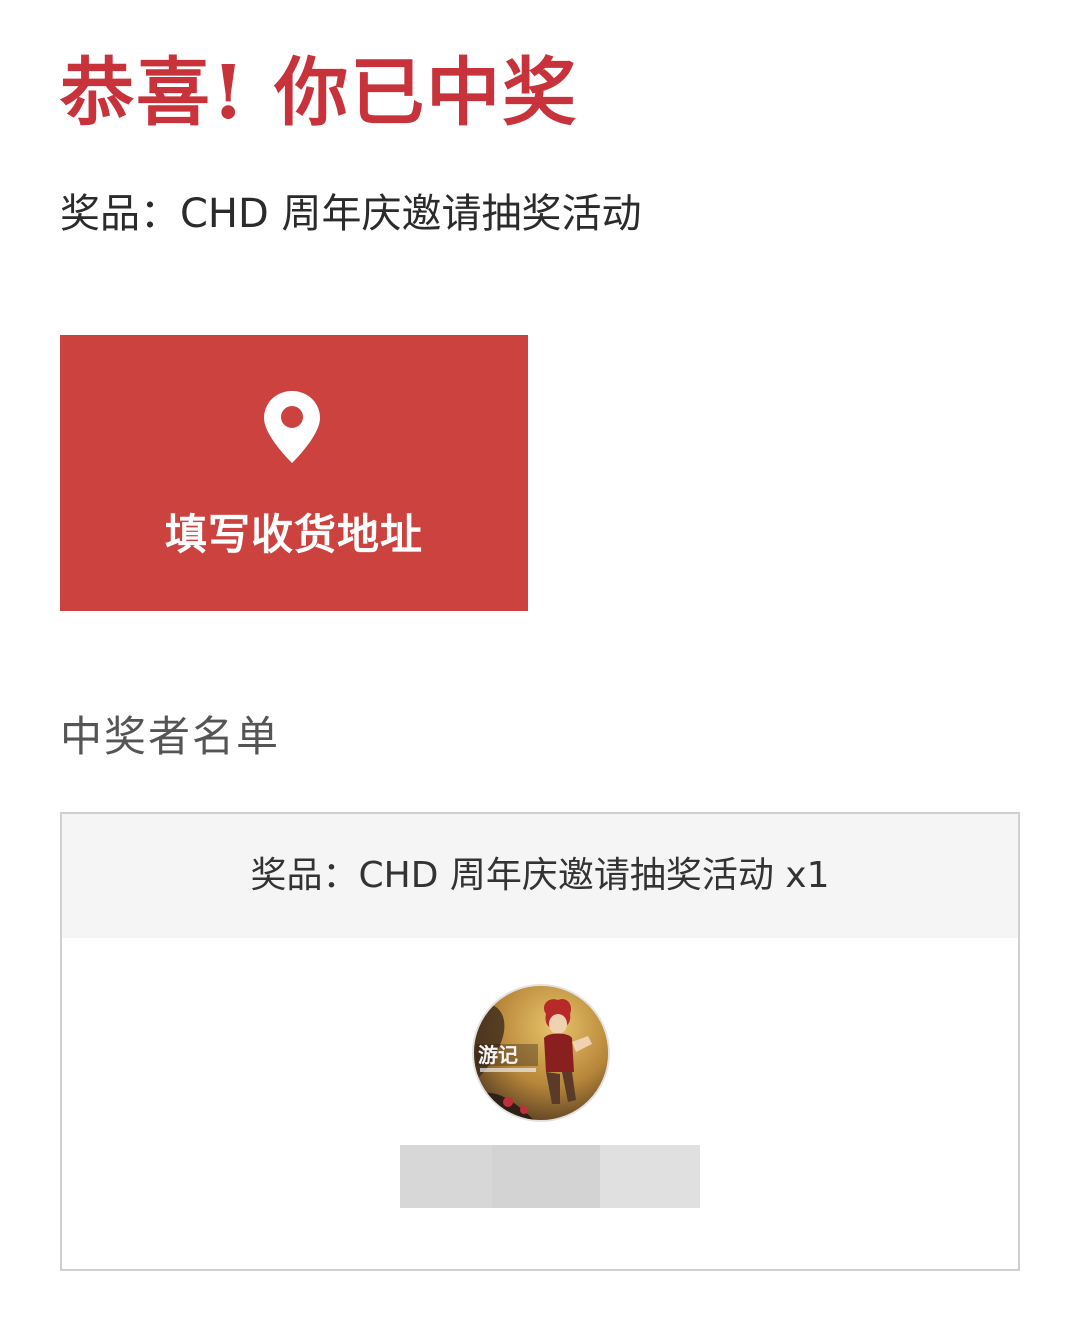 The height and width of the screenshot is (1330, 1080). Describe the element at coordinates (294, 473) in the screenshot. I see `fill-address-button: 填写收货地址` at that location.